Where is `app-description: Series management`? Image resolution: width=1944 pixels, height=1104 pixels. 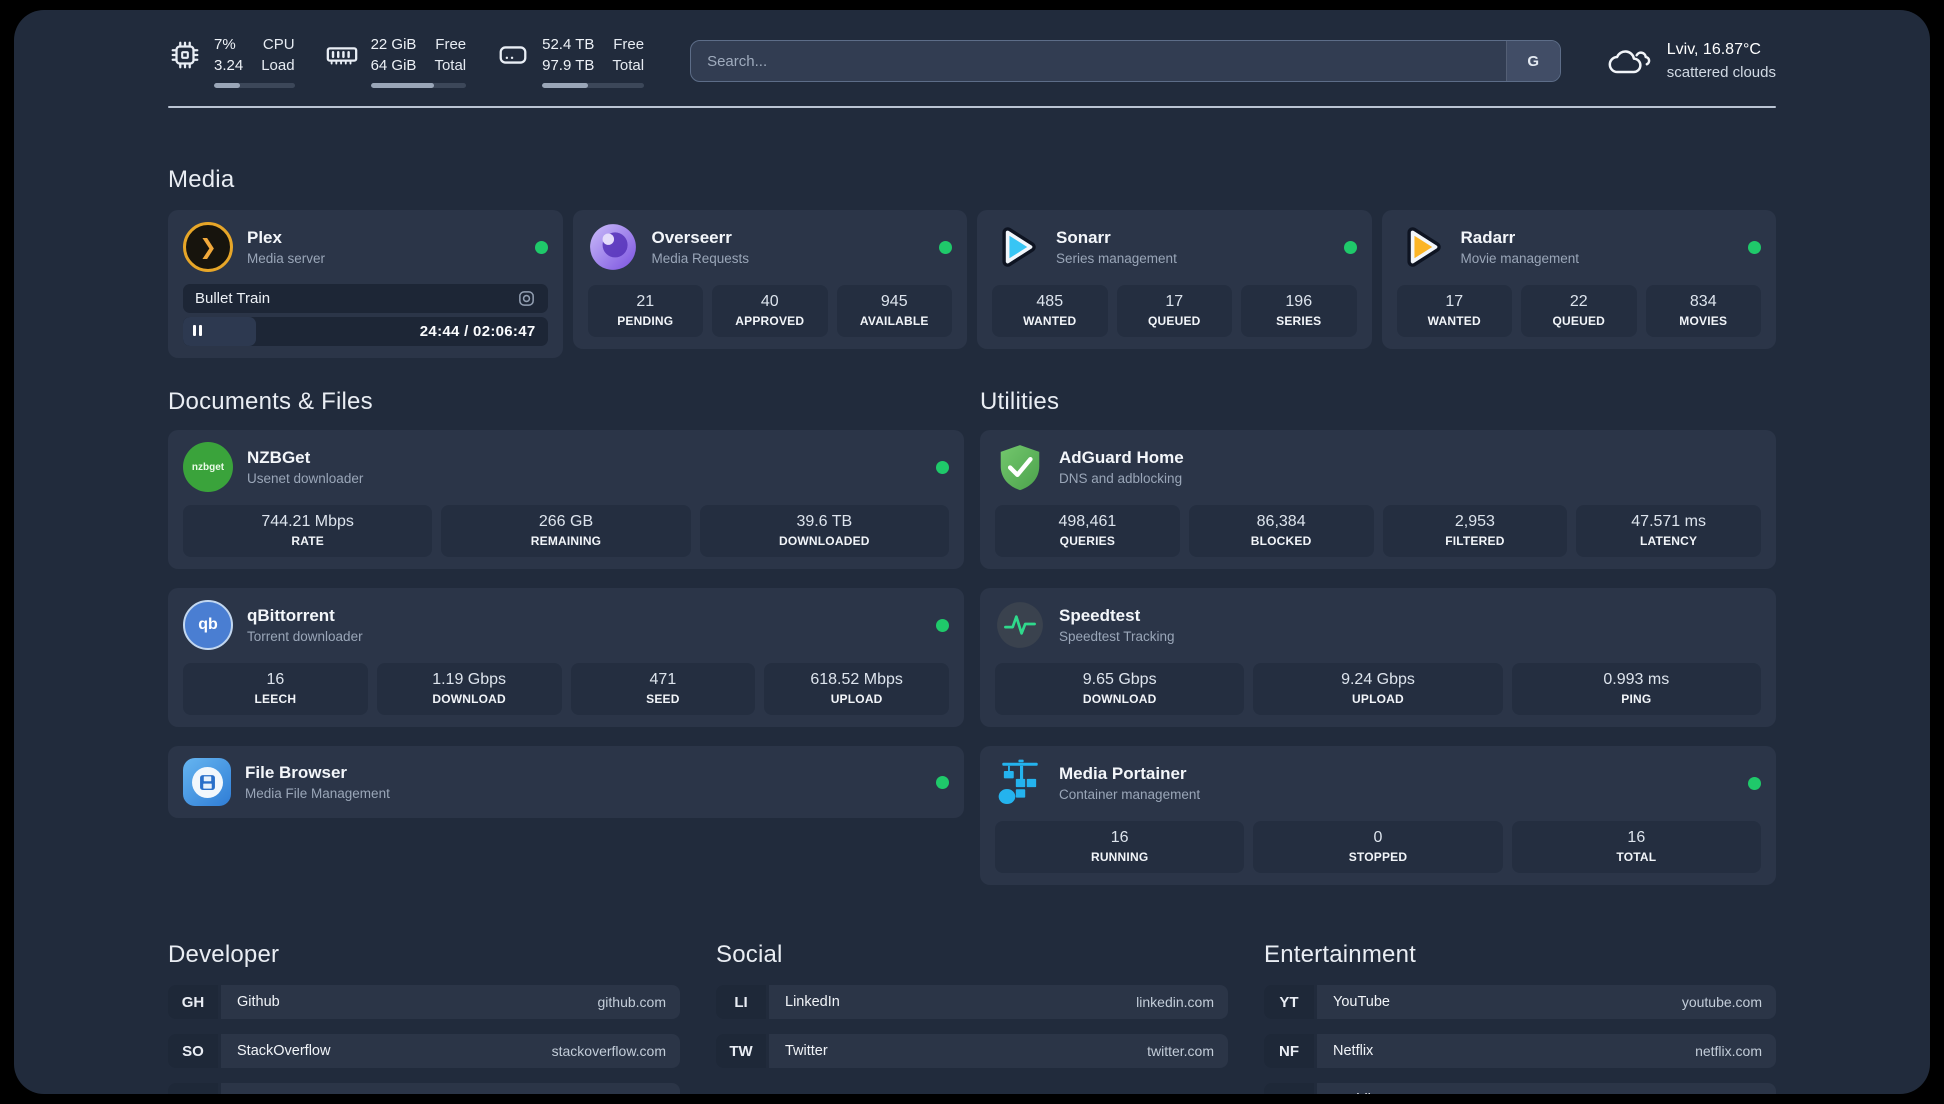 app-description: Series management is located at coordinates (1116, 258).